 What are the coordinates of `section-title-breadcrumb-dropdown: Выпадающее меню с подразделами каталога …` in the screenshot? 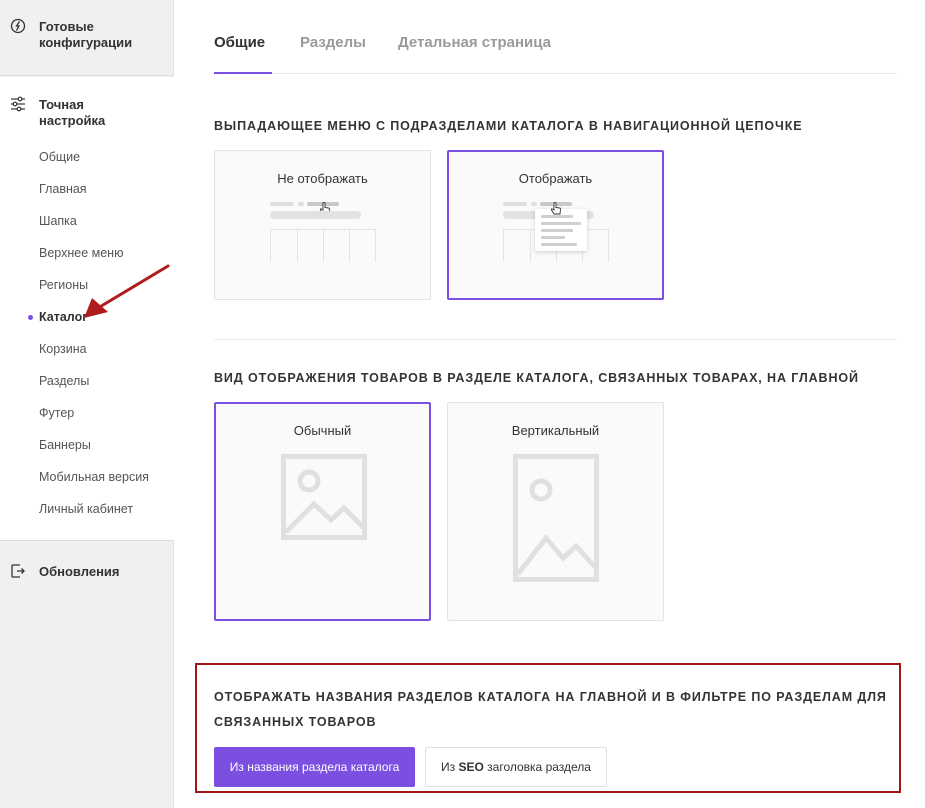 It's located at (508, 126).